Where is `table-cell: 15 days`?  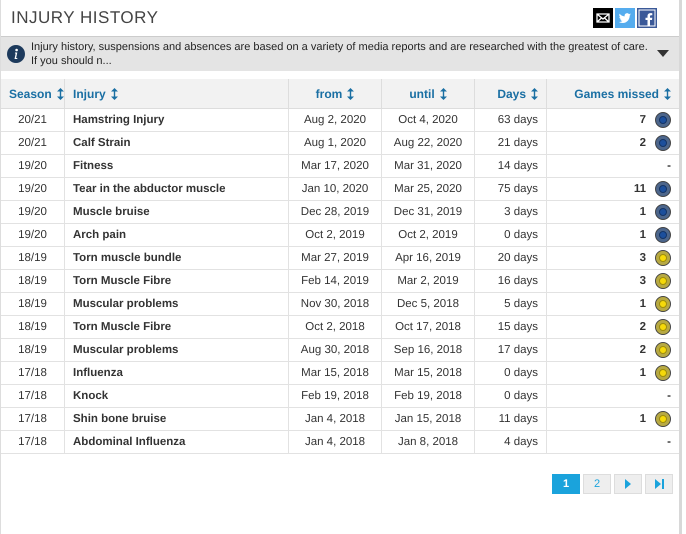 table-cell: 15 days is located at coordinates (518, 327).